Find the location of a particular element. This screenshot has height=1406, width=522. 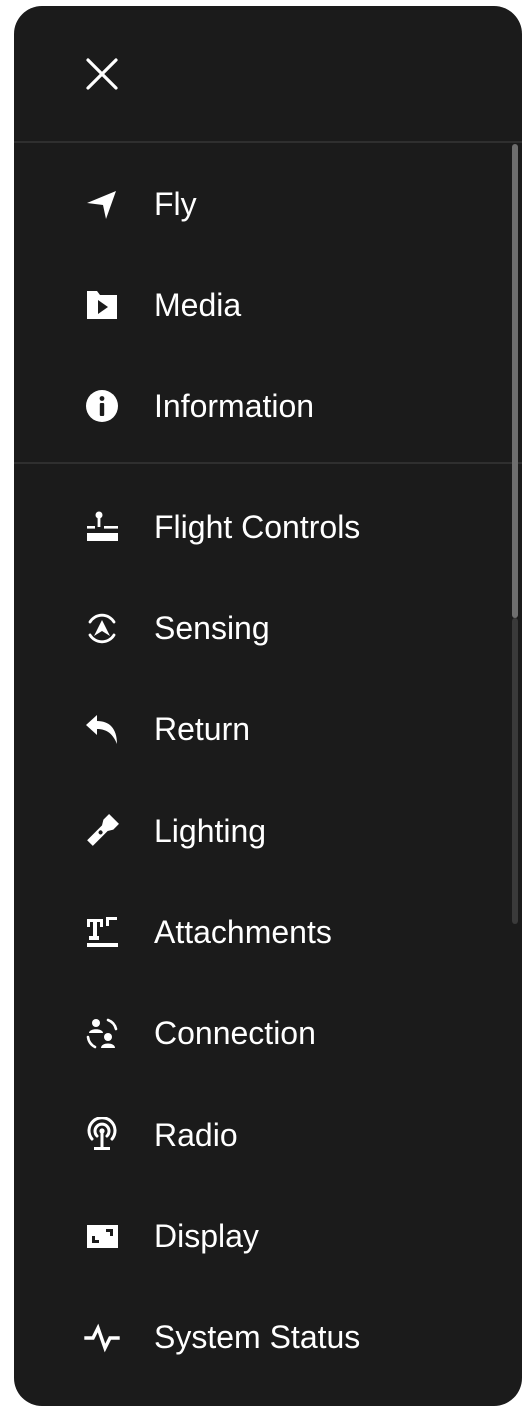

menu-scrollbar is located at coordinates (516, 534).